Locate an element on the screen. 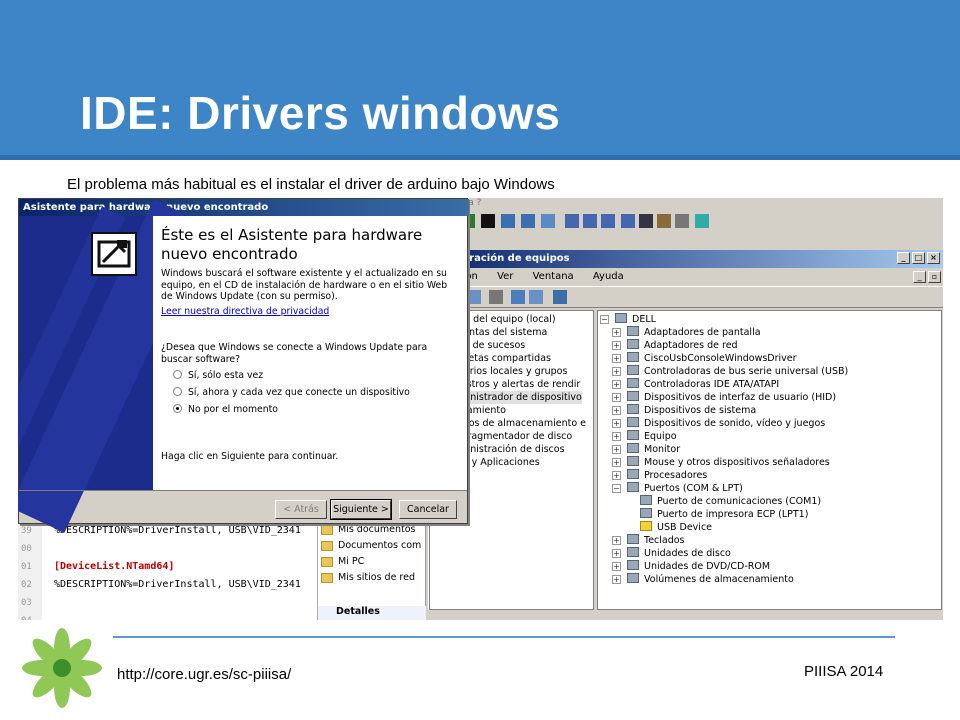  device-category: + Dispositivos de sonido, vídeo y juegos is located at coordinates (718, 423).